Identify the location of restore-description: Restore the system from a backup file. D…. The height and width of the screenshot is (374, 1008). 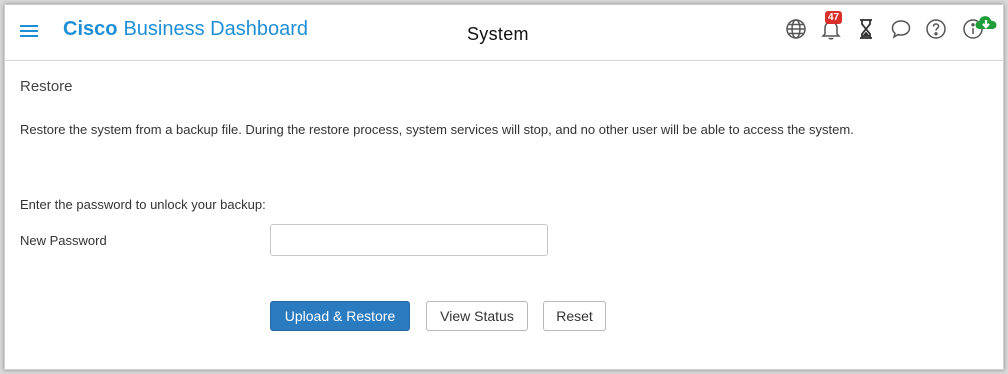
(437, 129).